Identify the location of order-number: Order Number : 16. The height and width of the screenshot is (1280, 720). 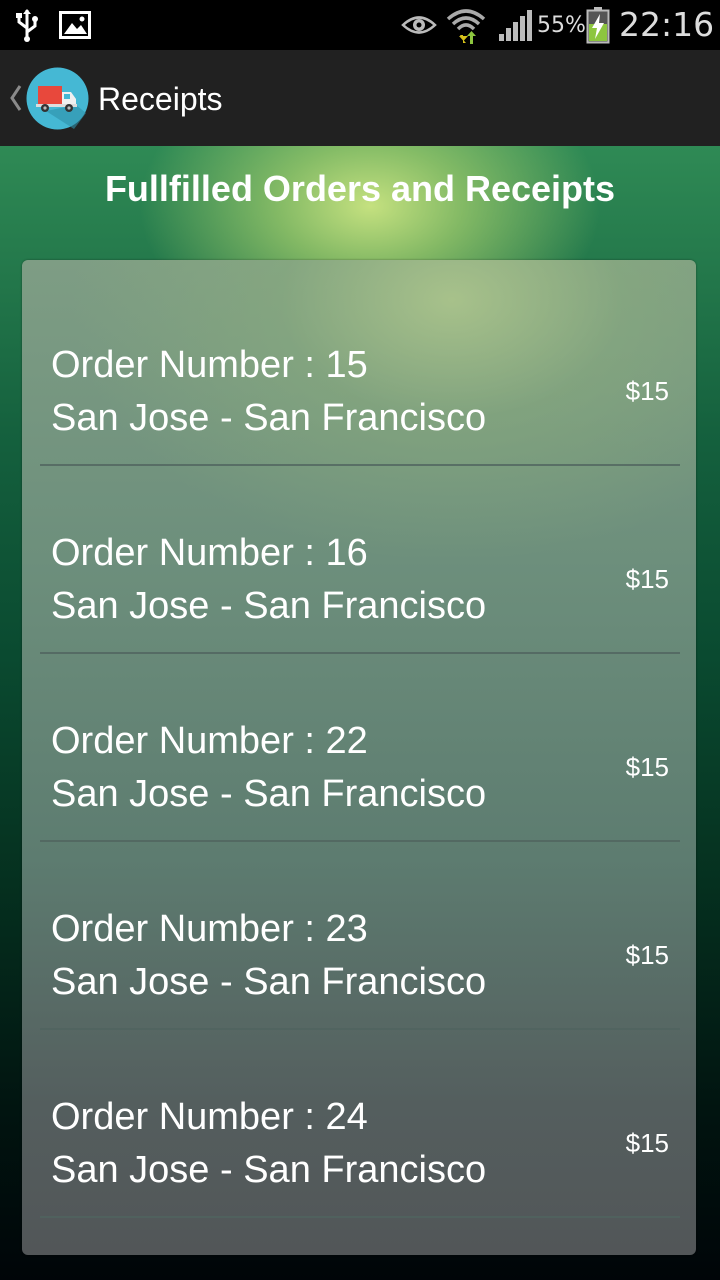
(209, 553).